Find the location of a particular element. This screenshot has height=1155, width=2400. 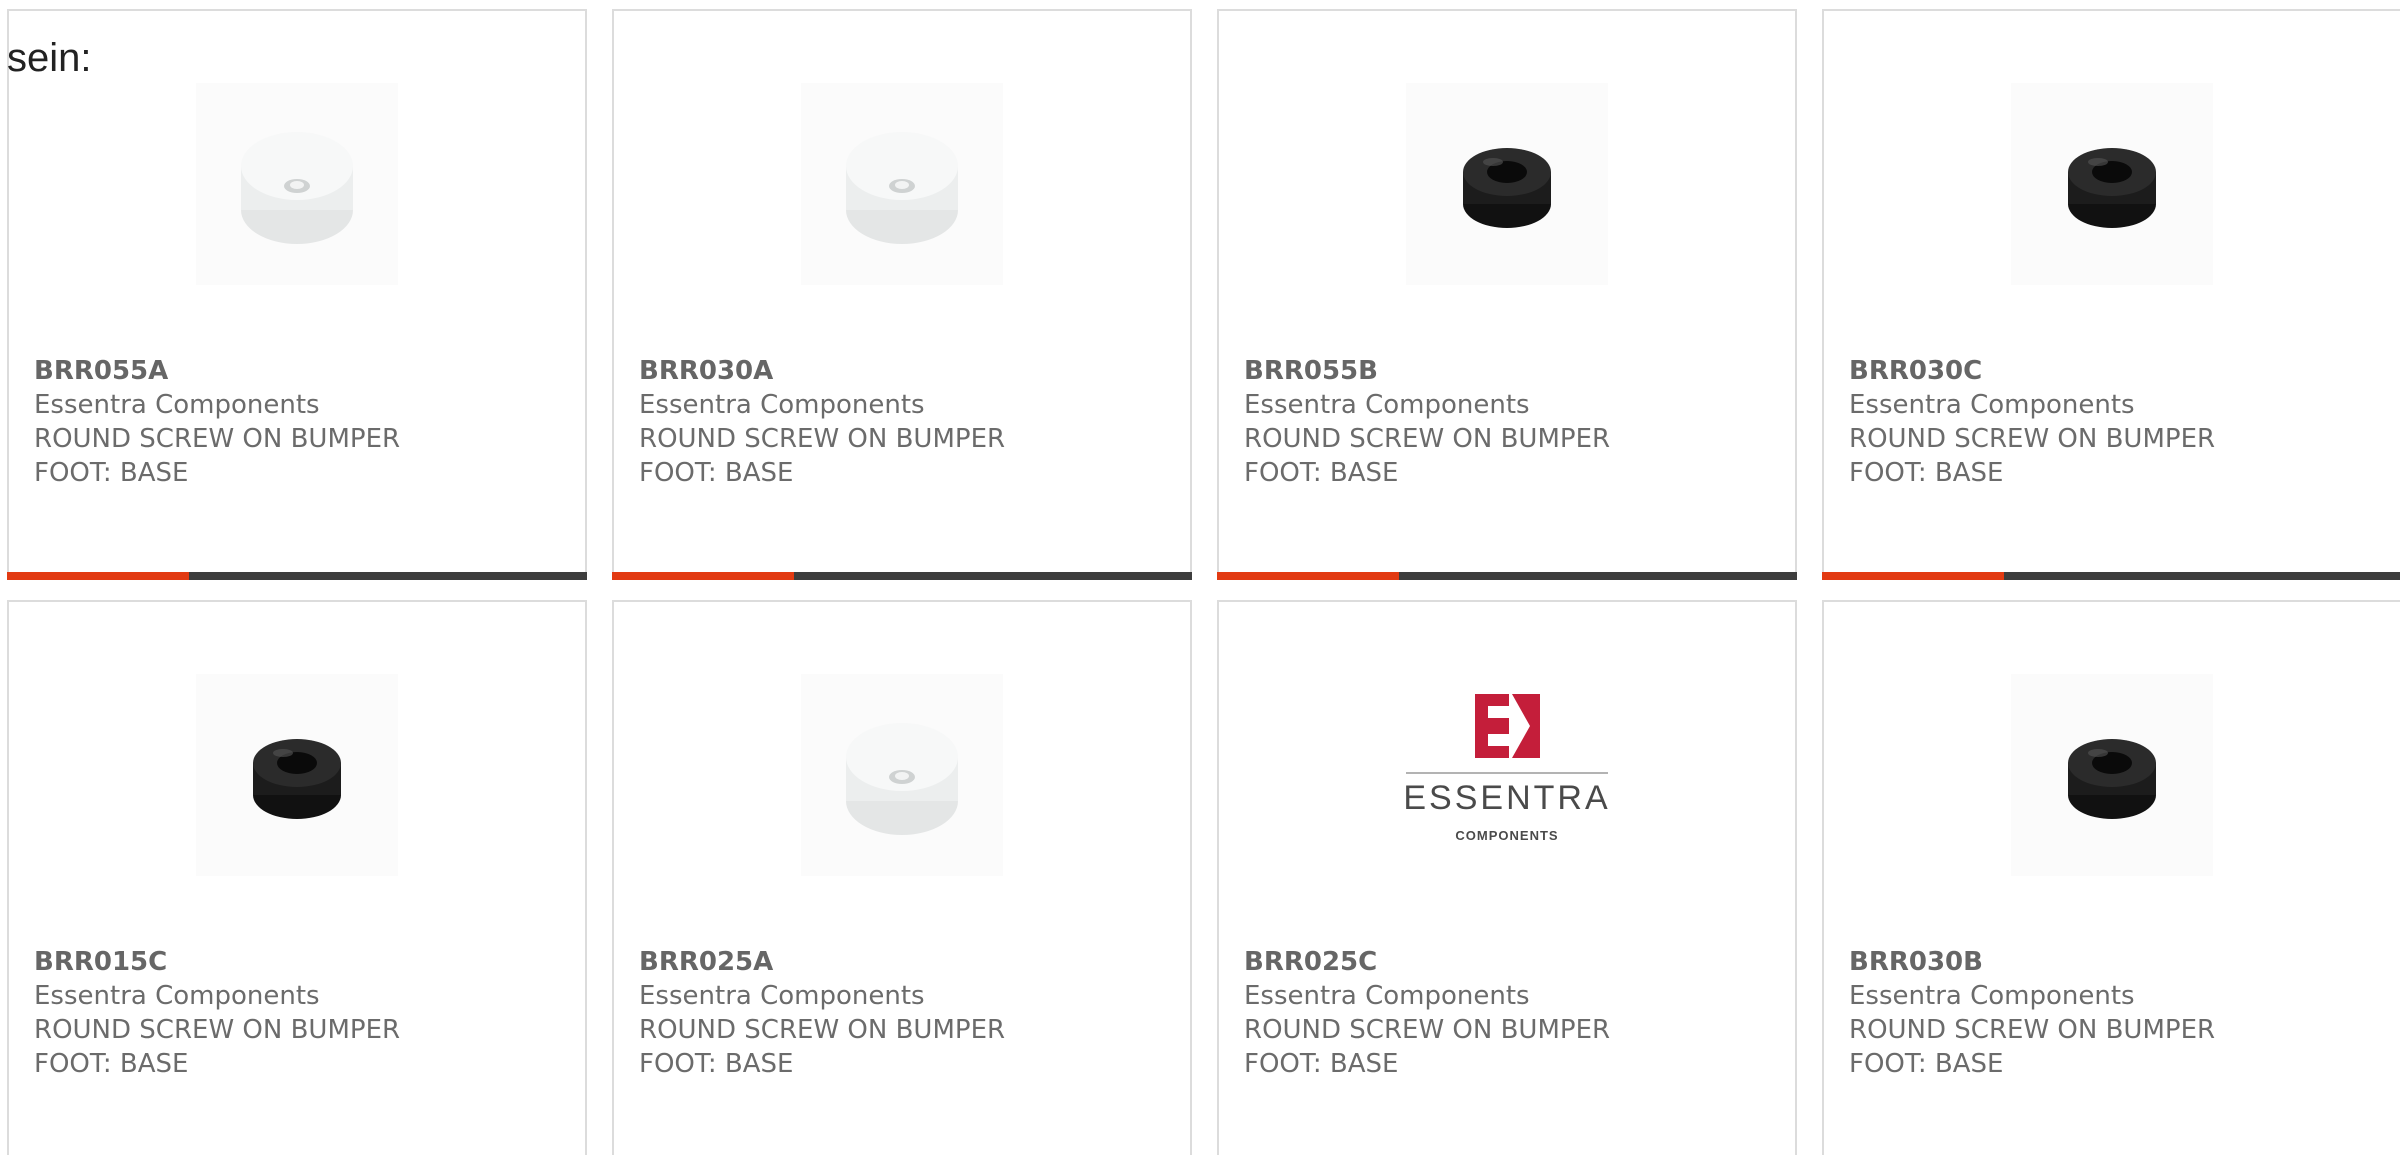

product-sku: BRR015C is located at coordinates (299, 962).